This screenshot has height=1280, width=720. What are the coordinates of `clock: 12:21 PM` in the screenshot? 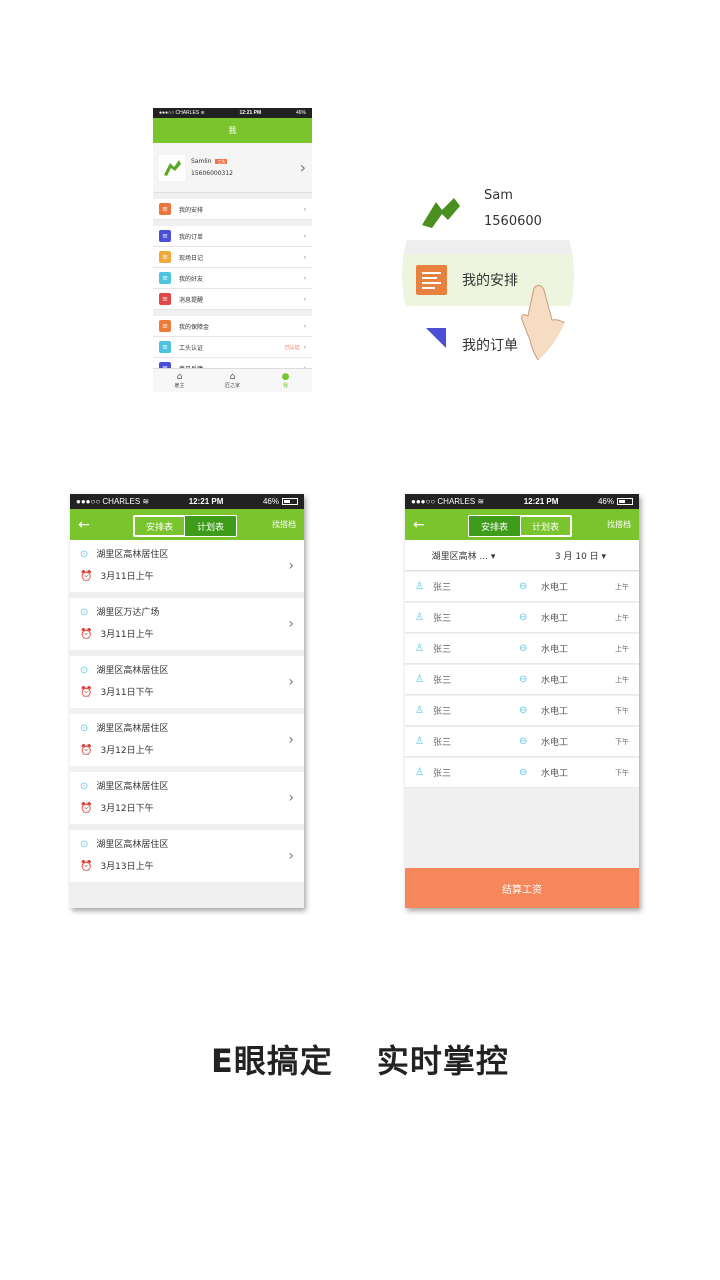 It's located at (541, 501).